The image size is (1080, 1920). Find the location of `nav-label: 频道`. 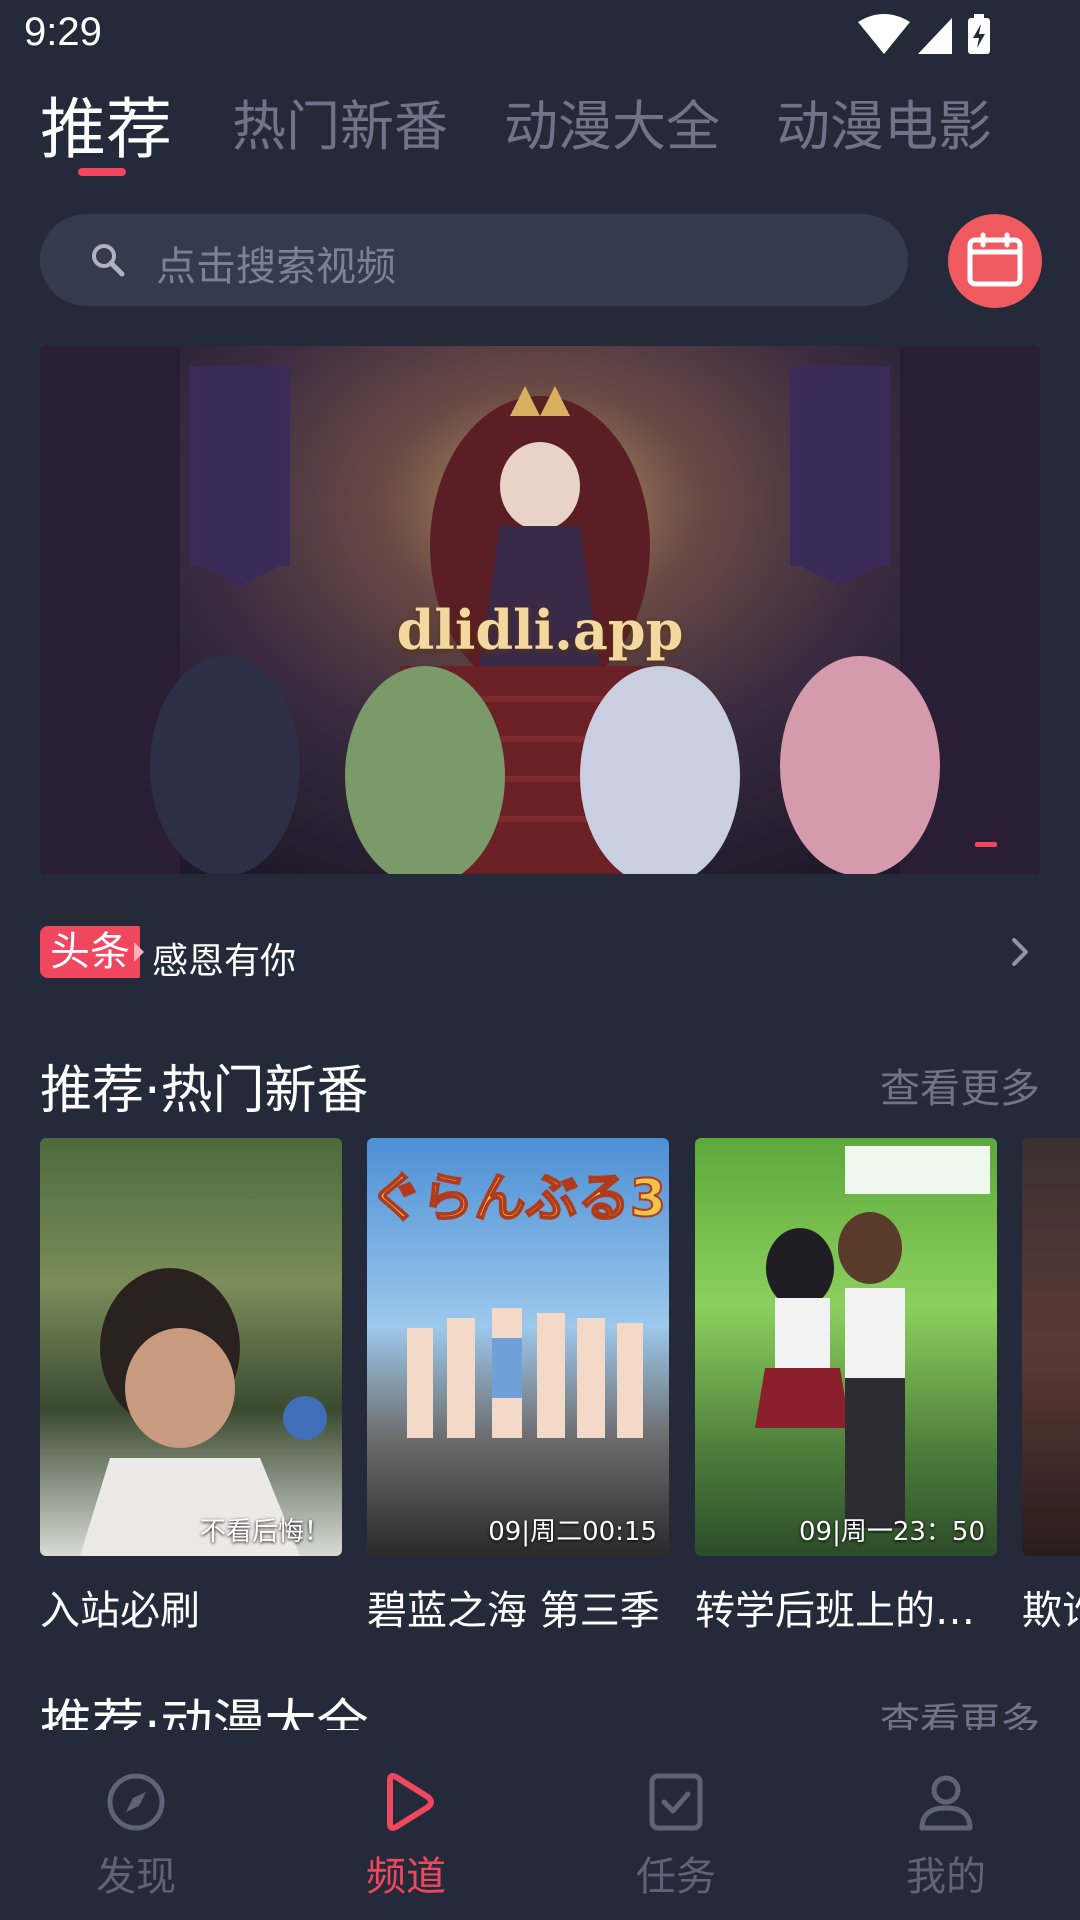

nav-label: 频道 is located at coordinates (406, 1877).